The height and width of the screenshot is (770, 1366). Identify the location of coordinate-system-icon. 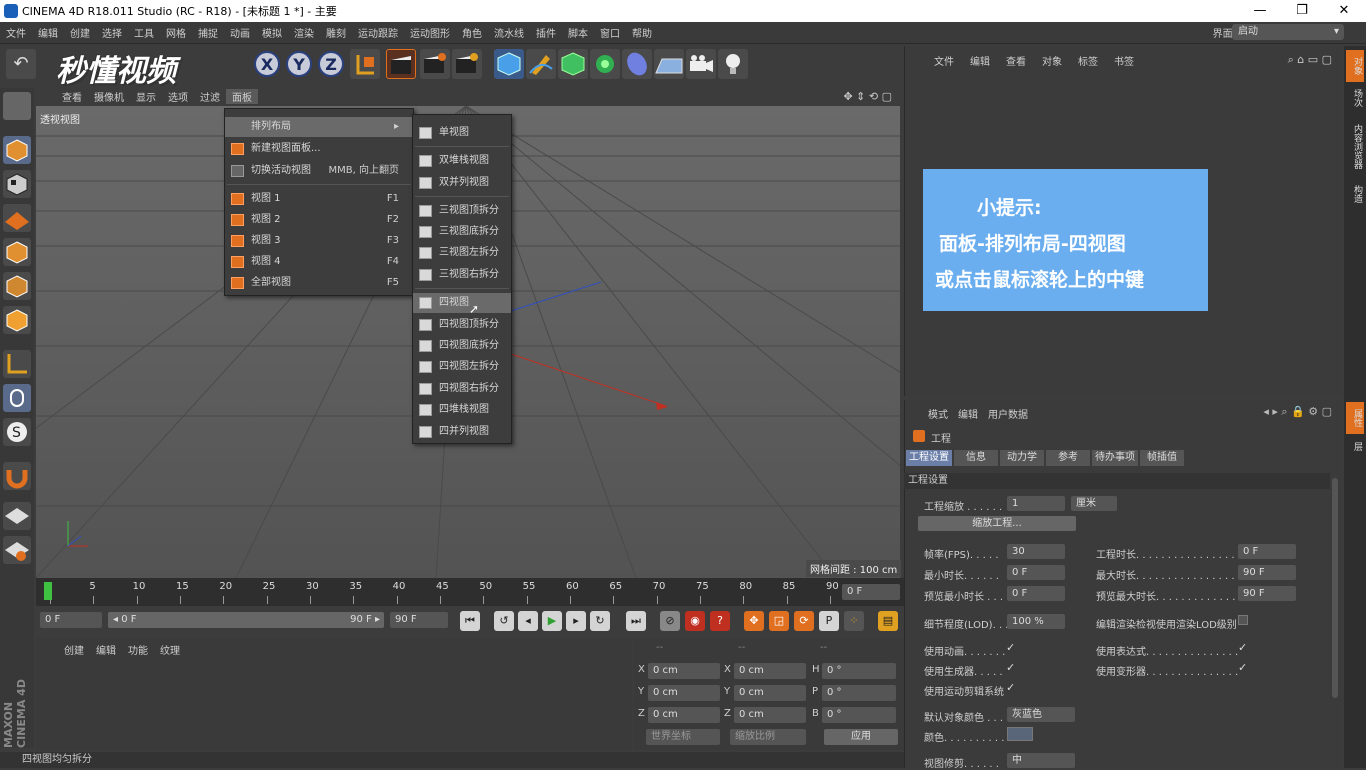
(365, 64).